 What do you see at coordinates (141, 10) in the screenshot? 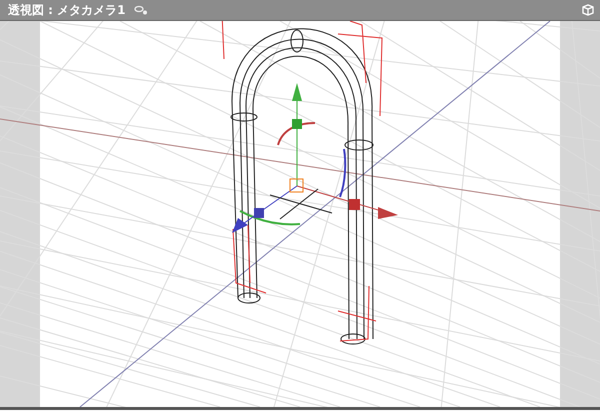
I see `camera-icon` at bounding box center [141, 10].